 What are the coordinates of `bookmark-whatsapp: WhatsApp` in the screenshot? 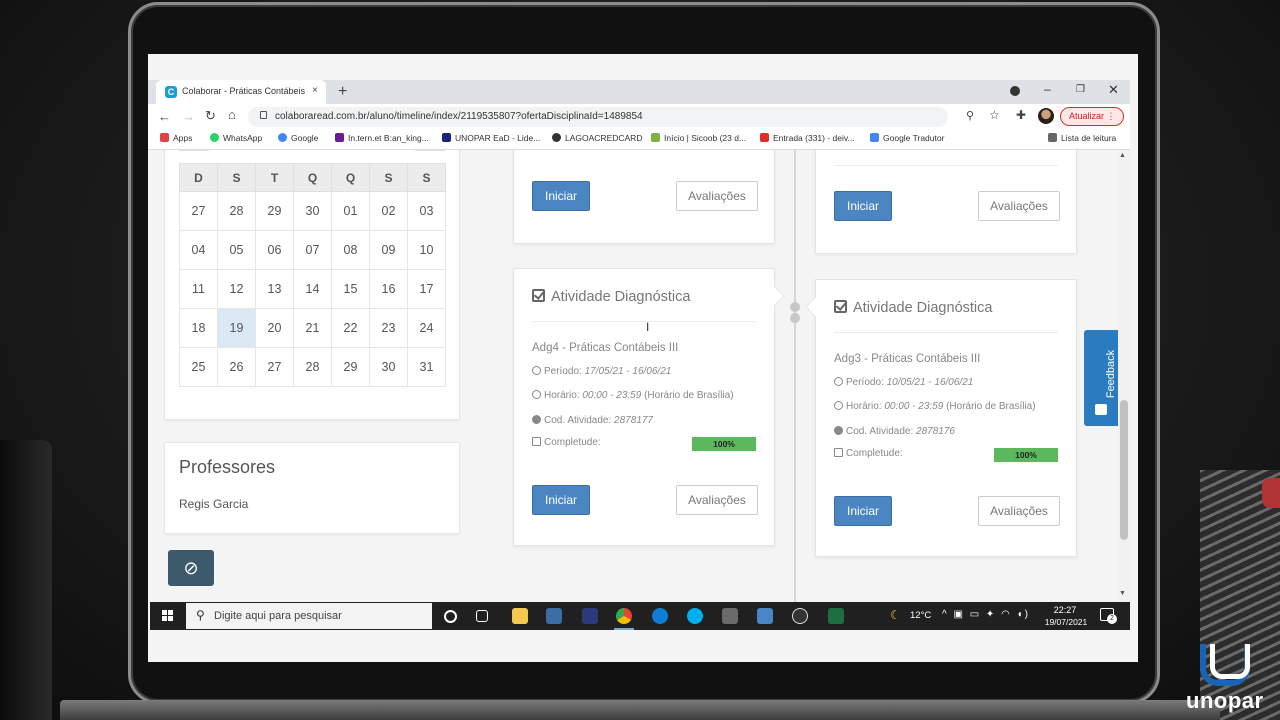 It's located at (236, 138).